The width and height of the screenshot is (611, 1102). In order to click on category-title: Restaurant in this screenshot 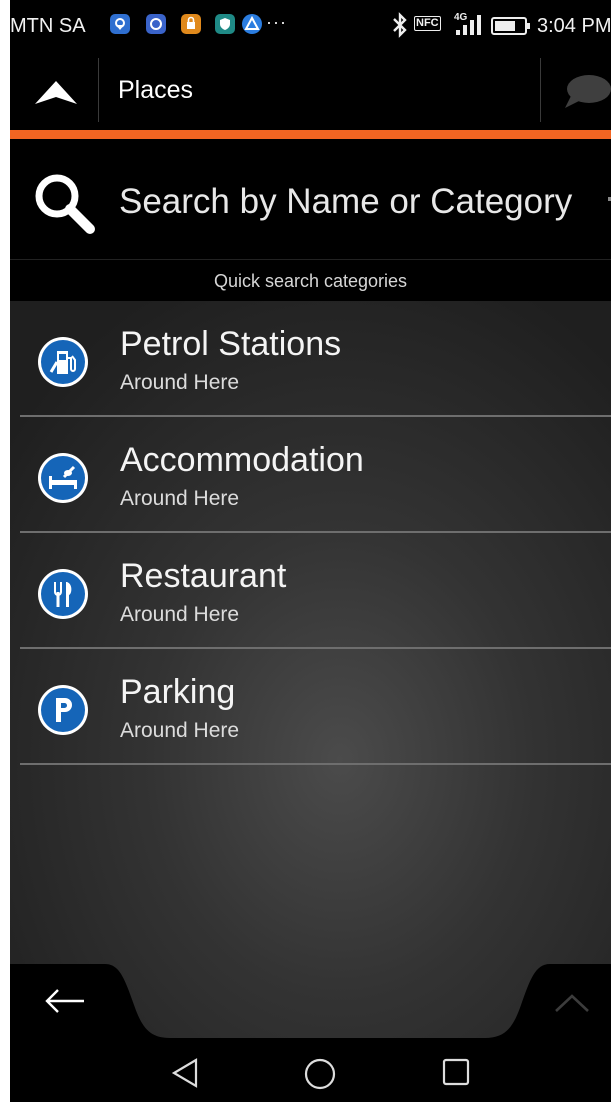, I will do `click(203, 576)`.